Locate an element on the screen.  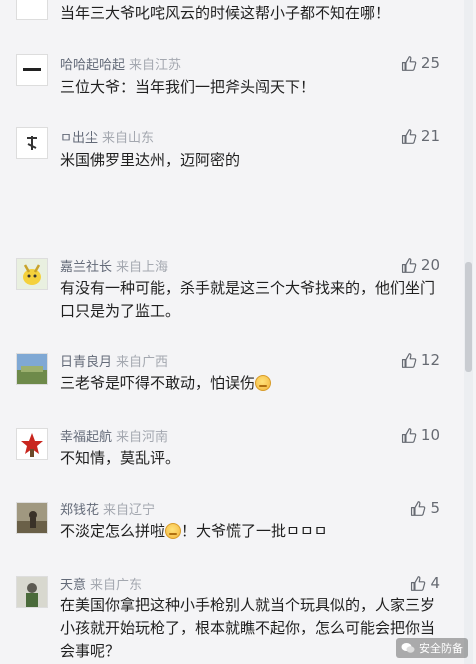
comment-text: 当年三大爷叱咤风云的时候这帮小子都不知在哪！ is located at coordinates (225, 13).